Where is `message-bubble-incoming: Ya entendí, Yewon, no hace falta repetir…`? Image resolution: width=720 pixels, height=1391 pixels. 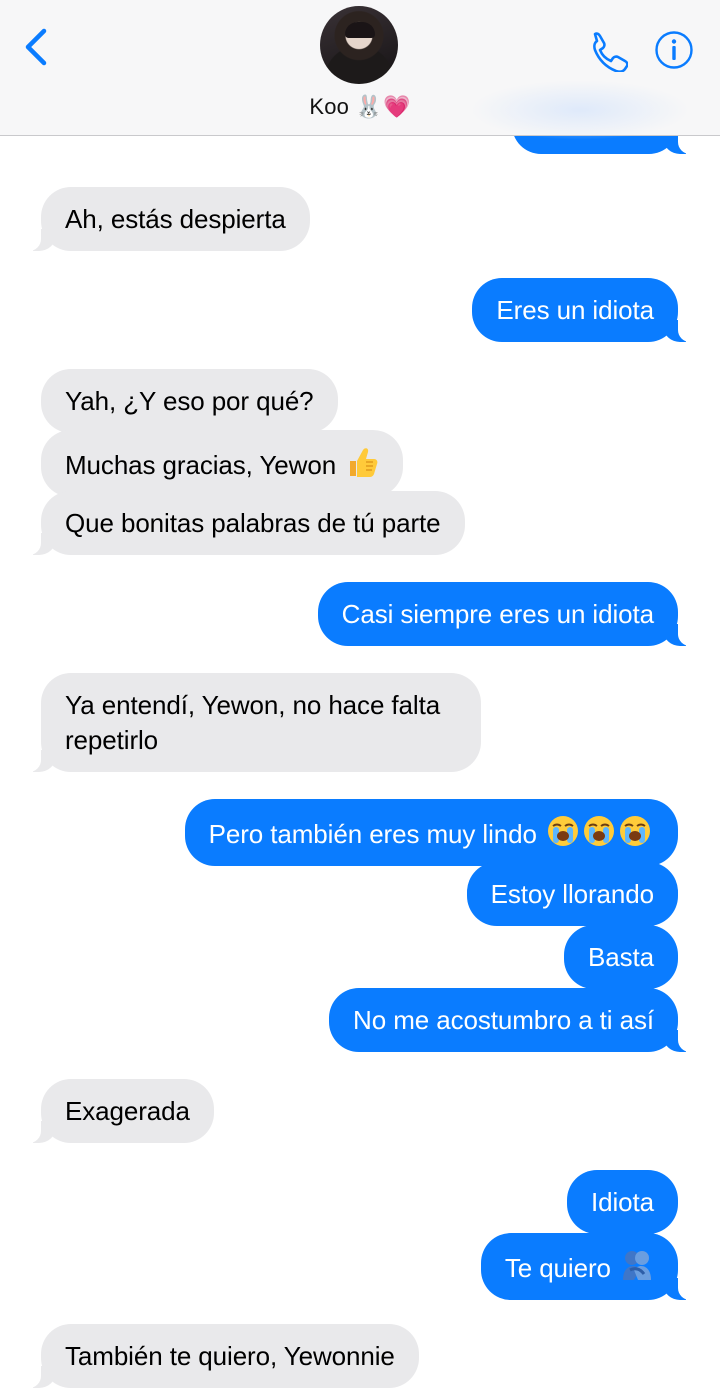
message-bubble-incoming: Ya entendí, Yewon, no hace falta repetir… is located at coordinates (253, 722).